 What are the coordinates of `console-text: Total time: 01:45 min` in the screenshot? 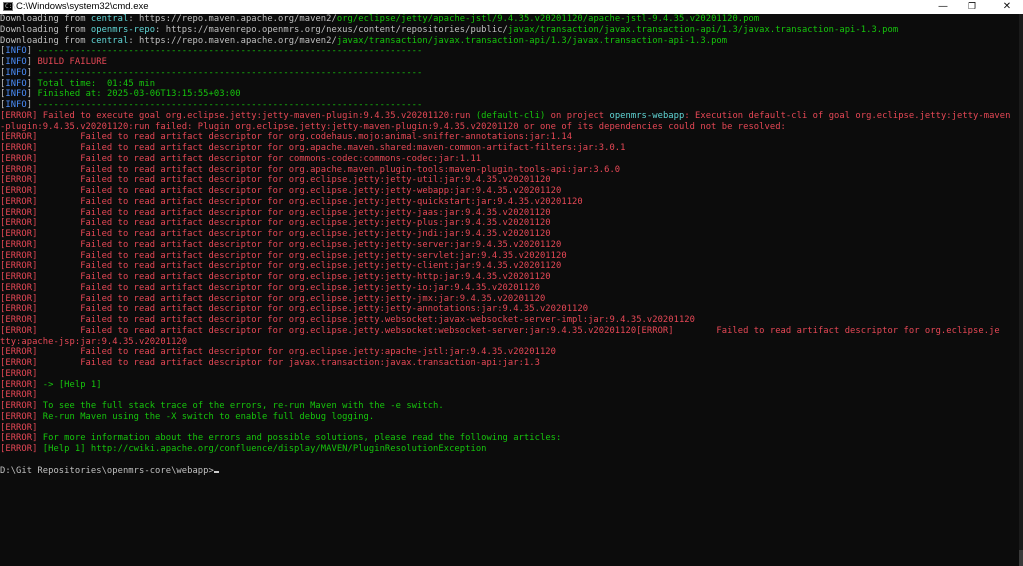 It's located at (96, 83).